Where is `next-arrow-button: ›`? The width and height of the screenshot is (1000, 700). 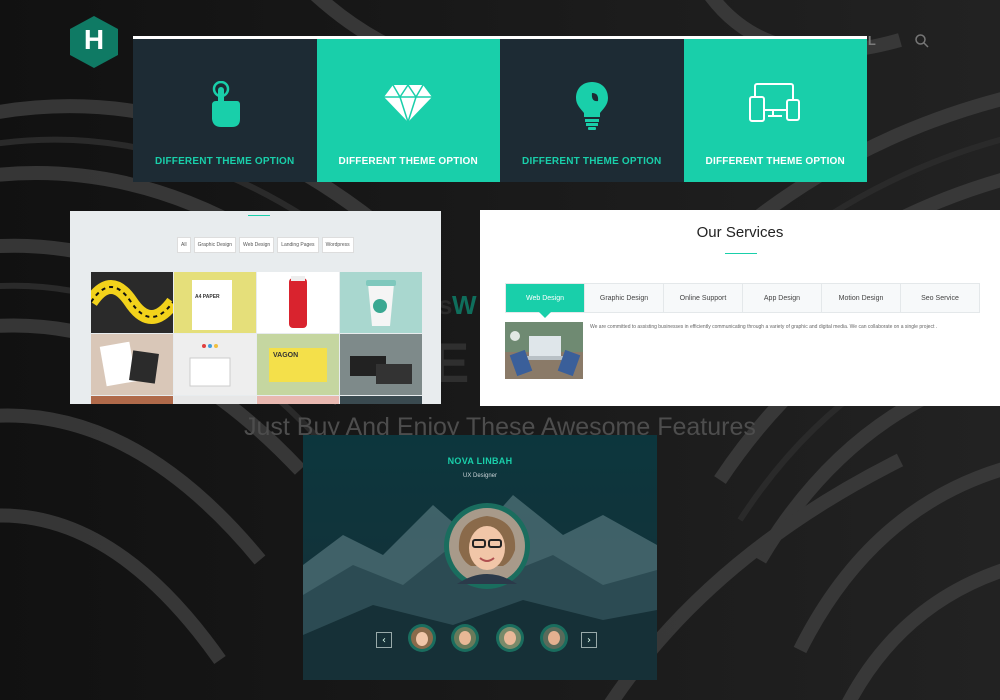 next-arrow-button: › is located at coordinates (589, 640).